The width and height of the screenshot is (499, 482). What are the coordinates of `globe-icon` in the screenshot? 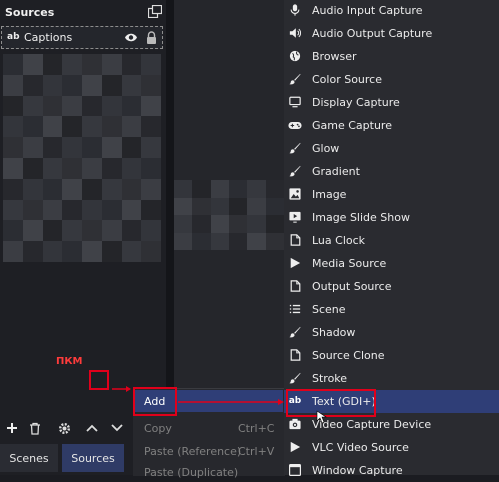 It's located at (295, 56).